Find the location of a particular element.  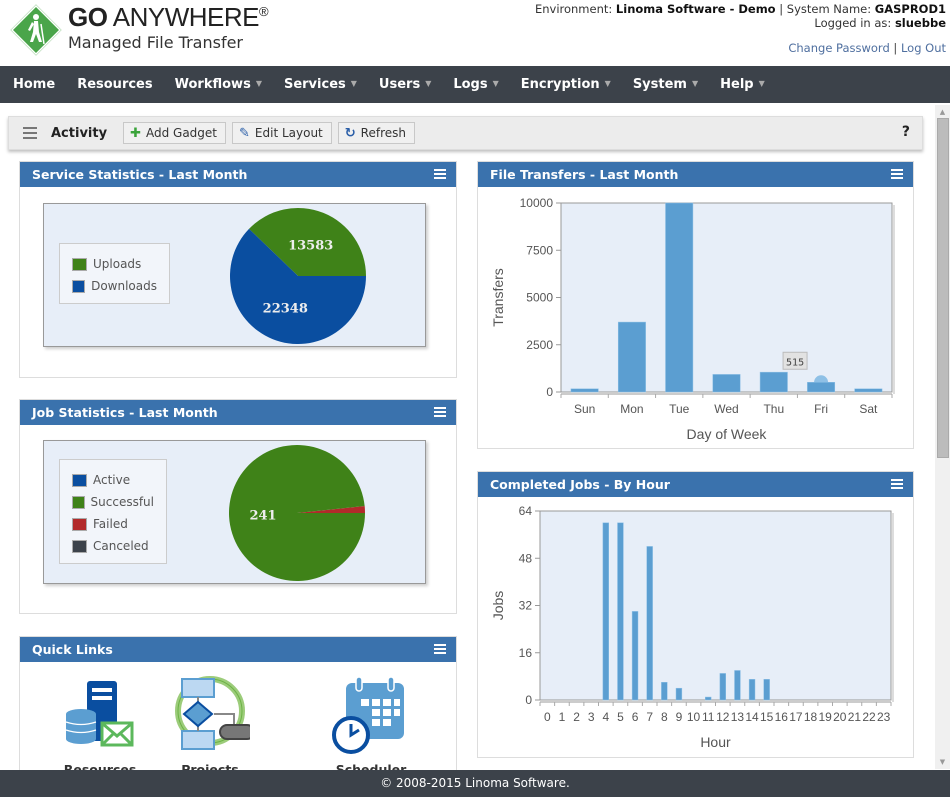

hamburger-menu-icon is located at coordinates (30, 133).